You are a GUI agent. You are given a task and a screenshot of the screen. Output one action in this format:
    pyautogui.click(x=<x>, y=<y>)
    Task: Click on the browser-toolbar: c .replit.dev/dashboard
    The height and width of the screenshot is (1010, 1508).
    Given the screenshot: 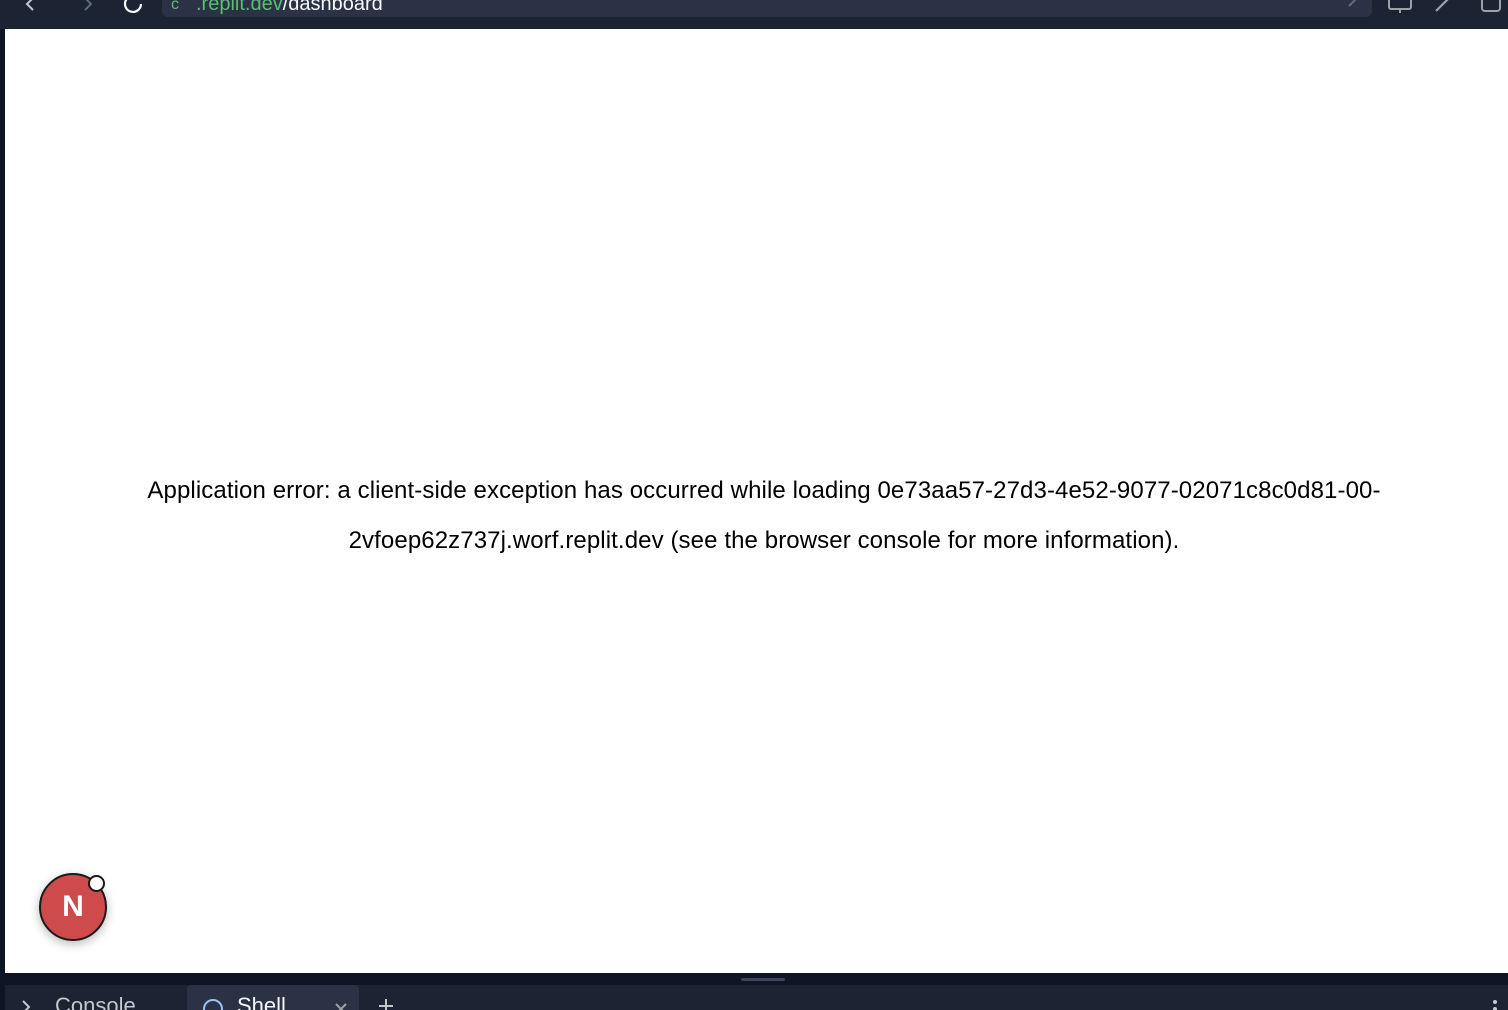 What is the action you would take?
    pyautogui.click(x=754, y=14)
    